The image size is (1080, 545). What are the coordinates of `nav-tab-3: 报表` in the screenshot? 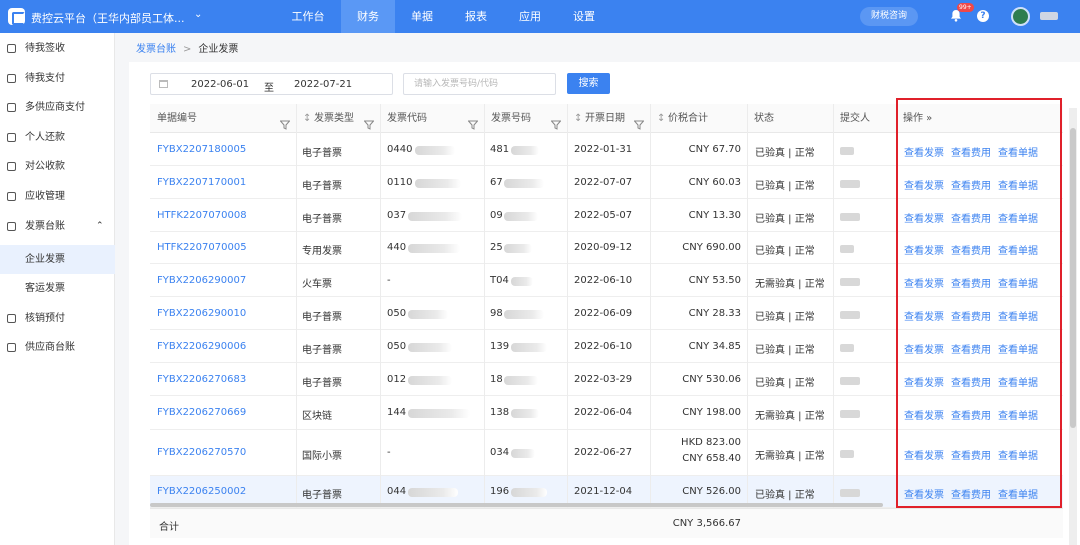 It's located at (476, 16).